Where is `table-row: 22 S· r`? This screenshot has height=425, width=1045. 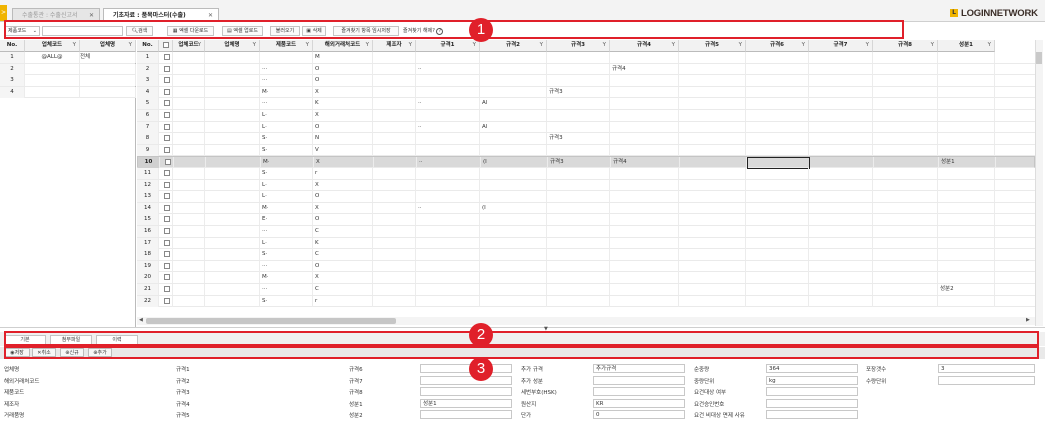
table-row: 22 S· r is located at coordinates (586, 301).